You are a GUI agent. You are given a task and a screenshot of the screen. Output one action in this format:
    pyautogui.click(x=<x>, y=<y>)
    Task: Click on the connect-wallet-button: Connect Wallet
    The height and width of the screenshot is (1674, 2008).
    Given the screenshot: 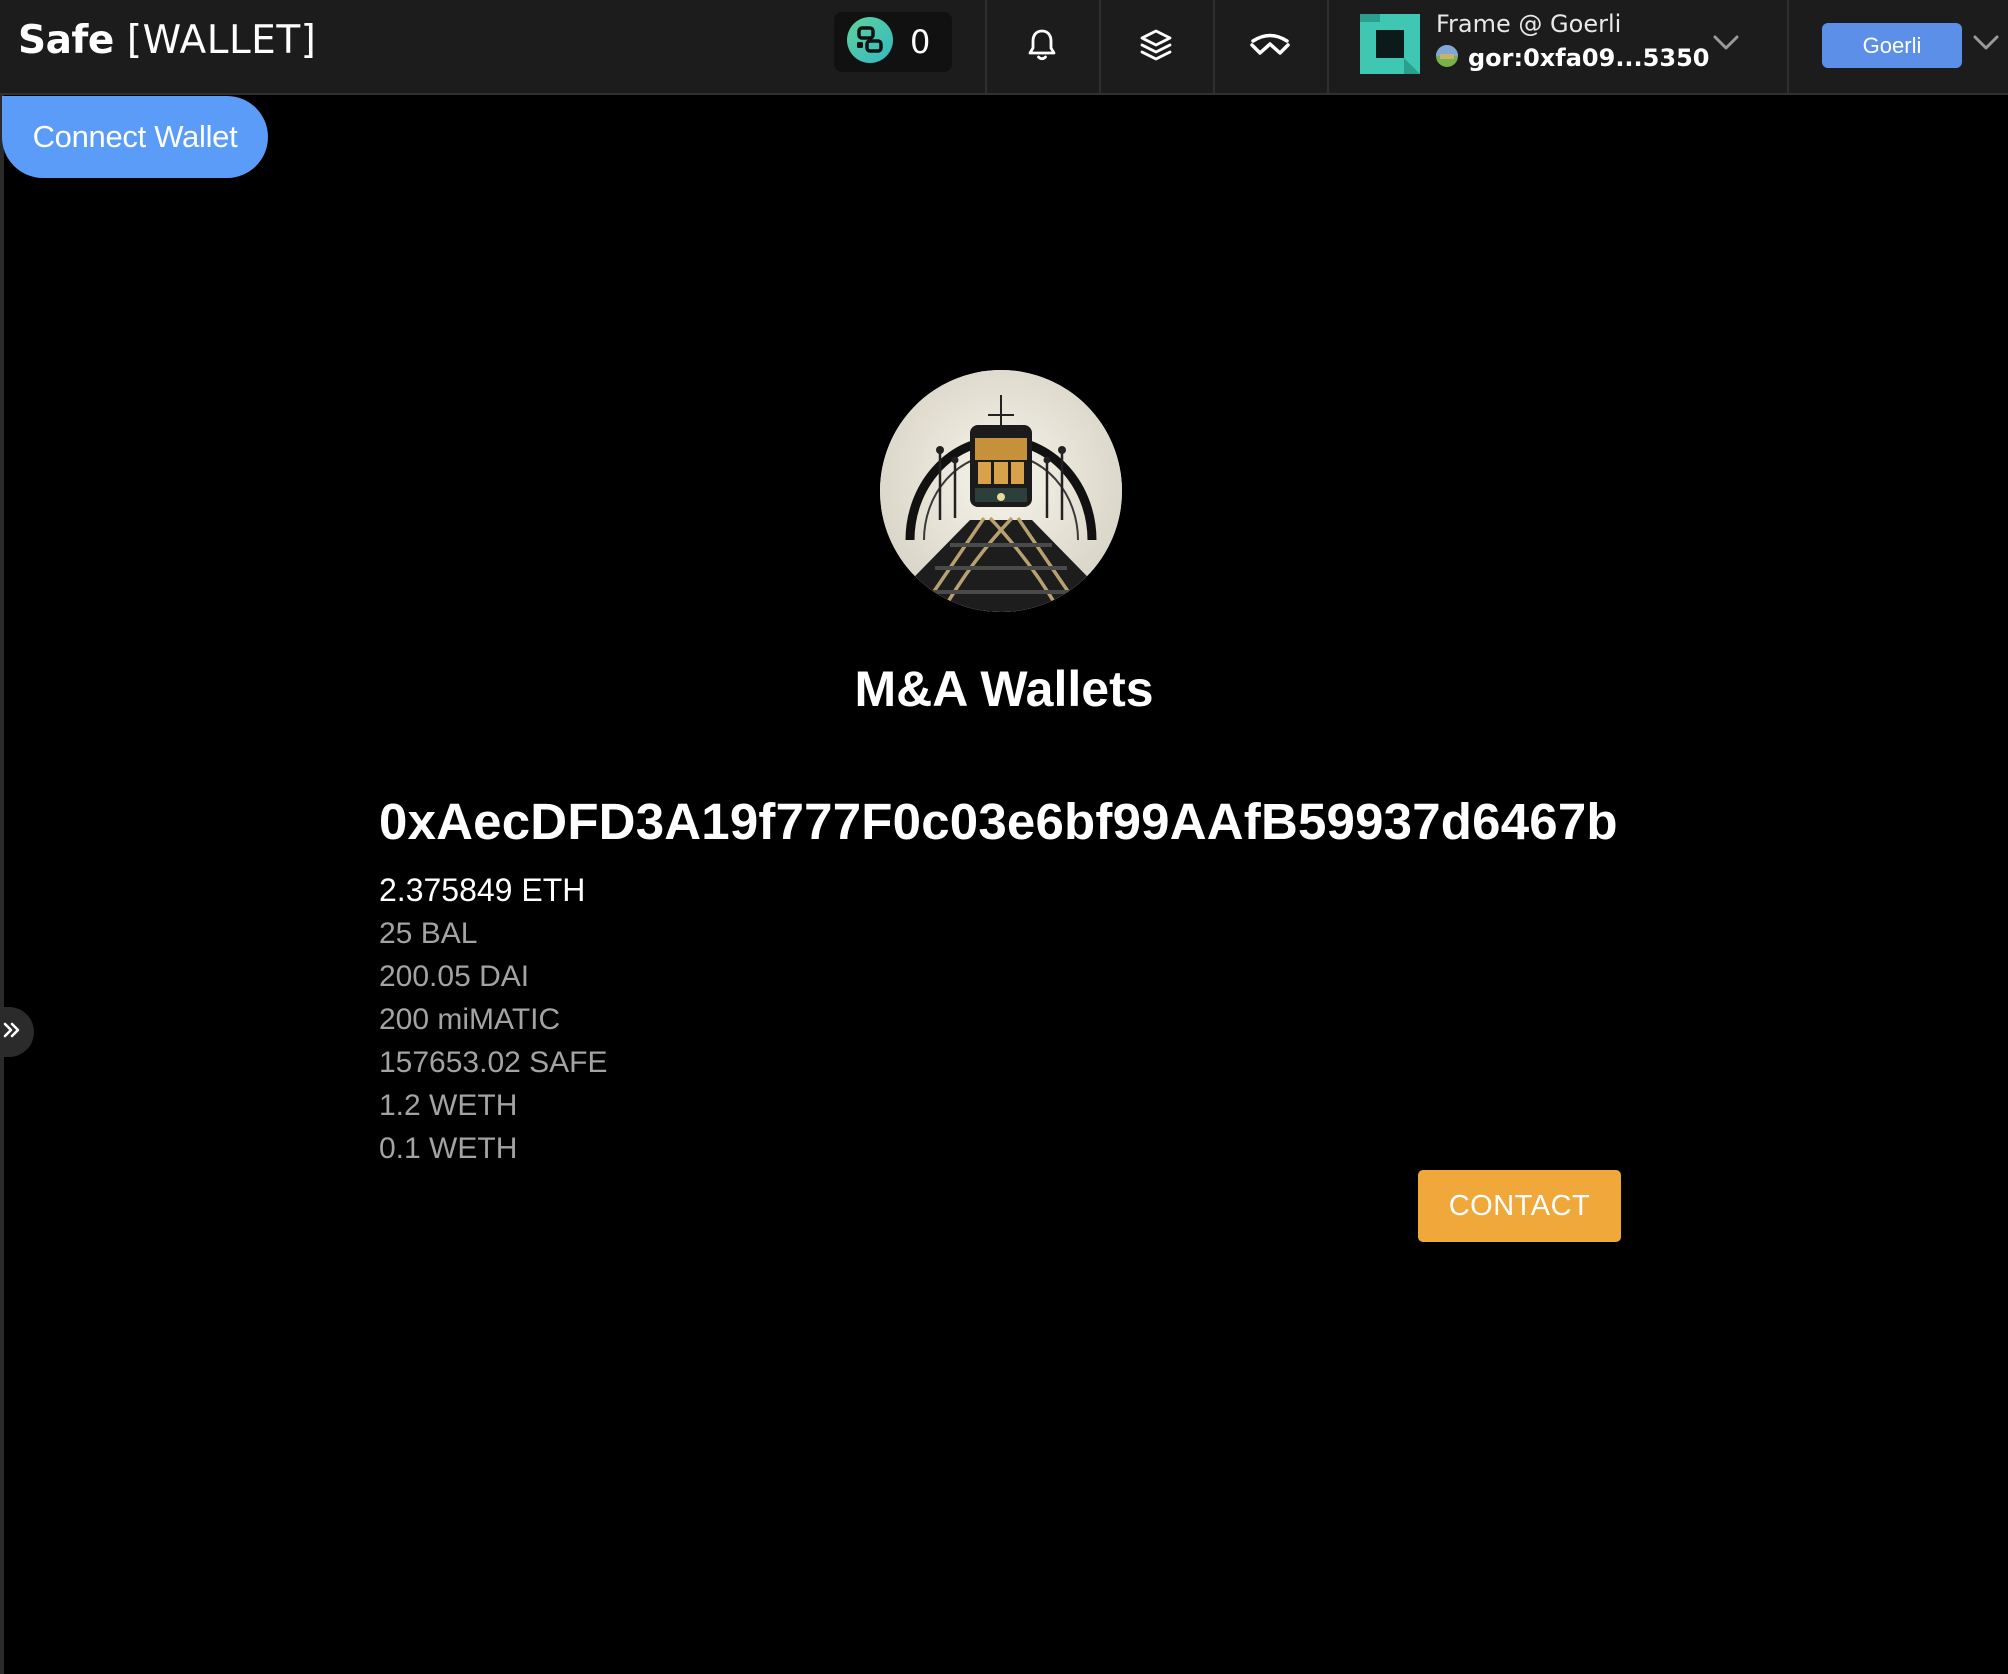 What is the action you would take?
    pyautogui.click(x=135, y=137)
    